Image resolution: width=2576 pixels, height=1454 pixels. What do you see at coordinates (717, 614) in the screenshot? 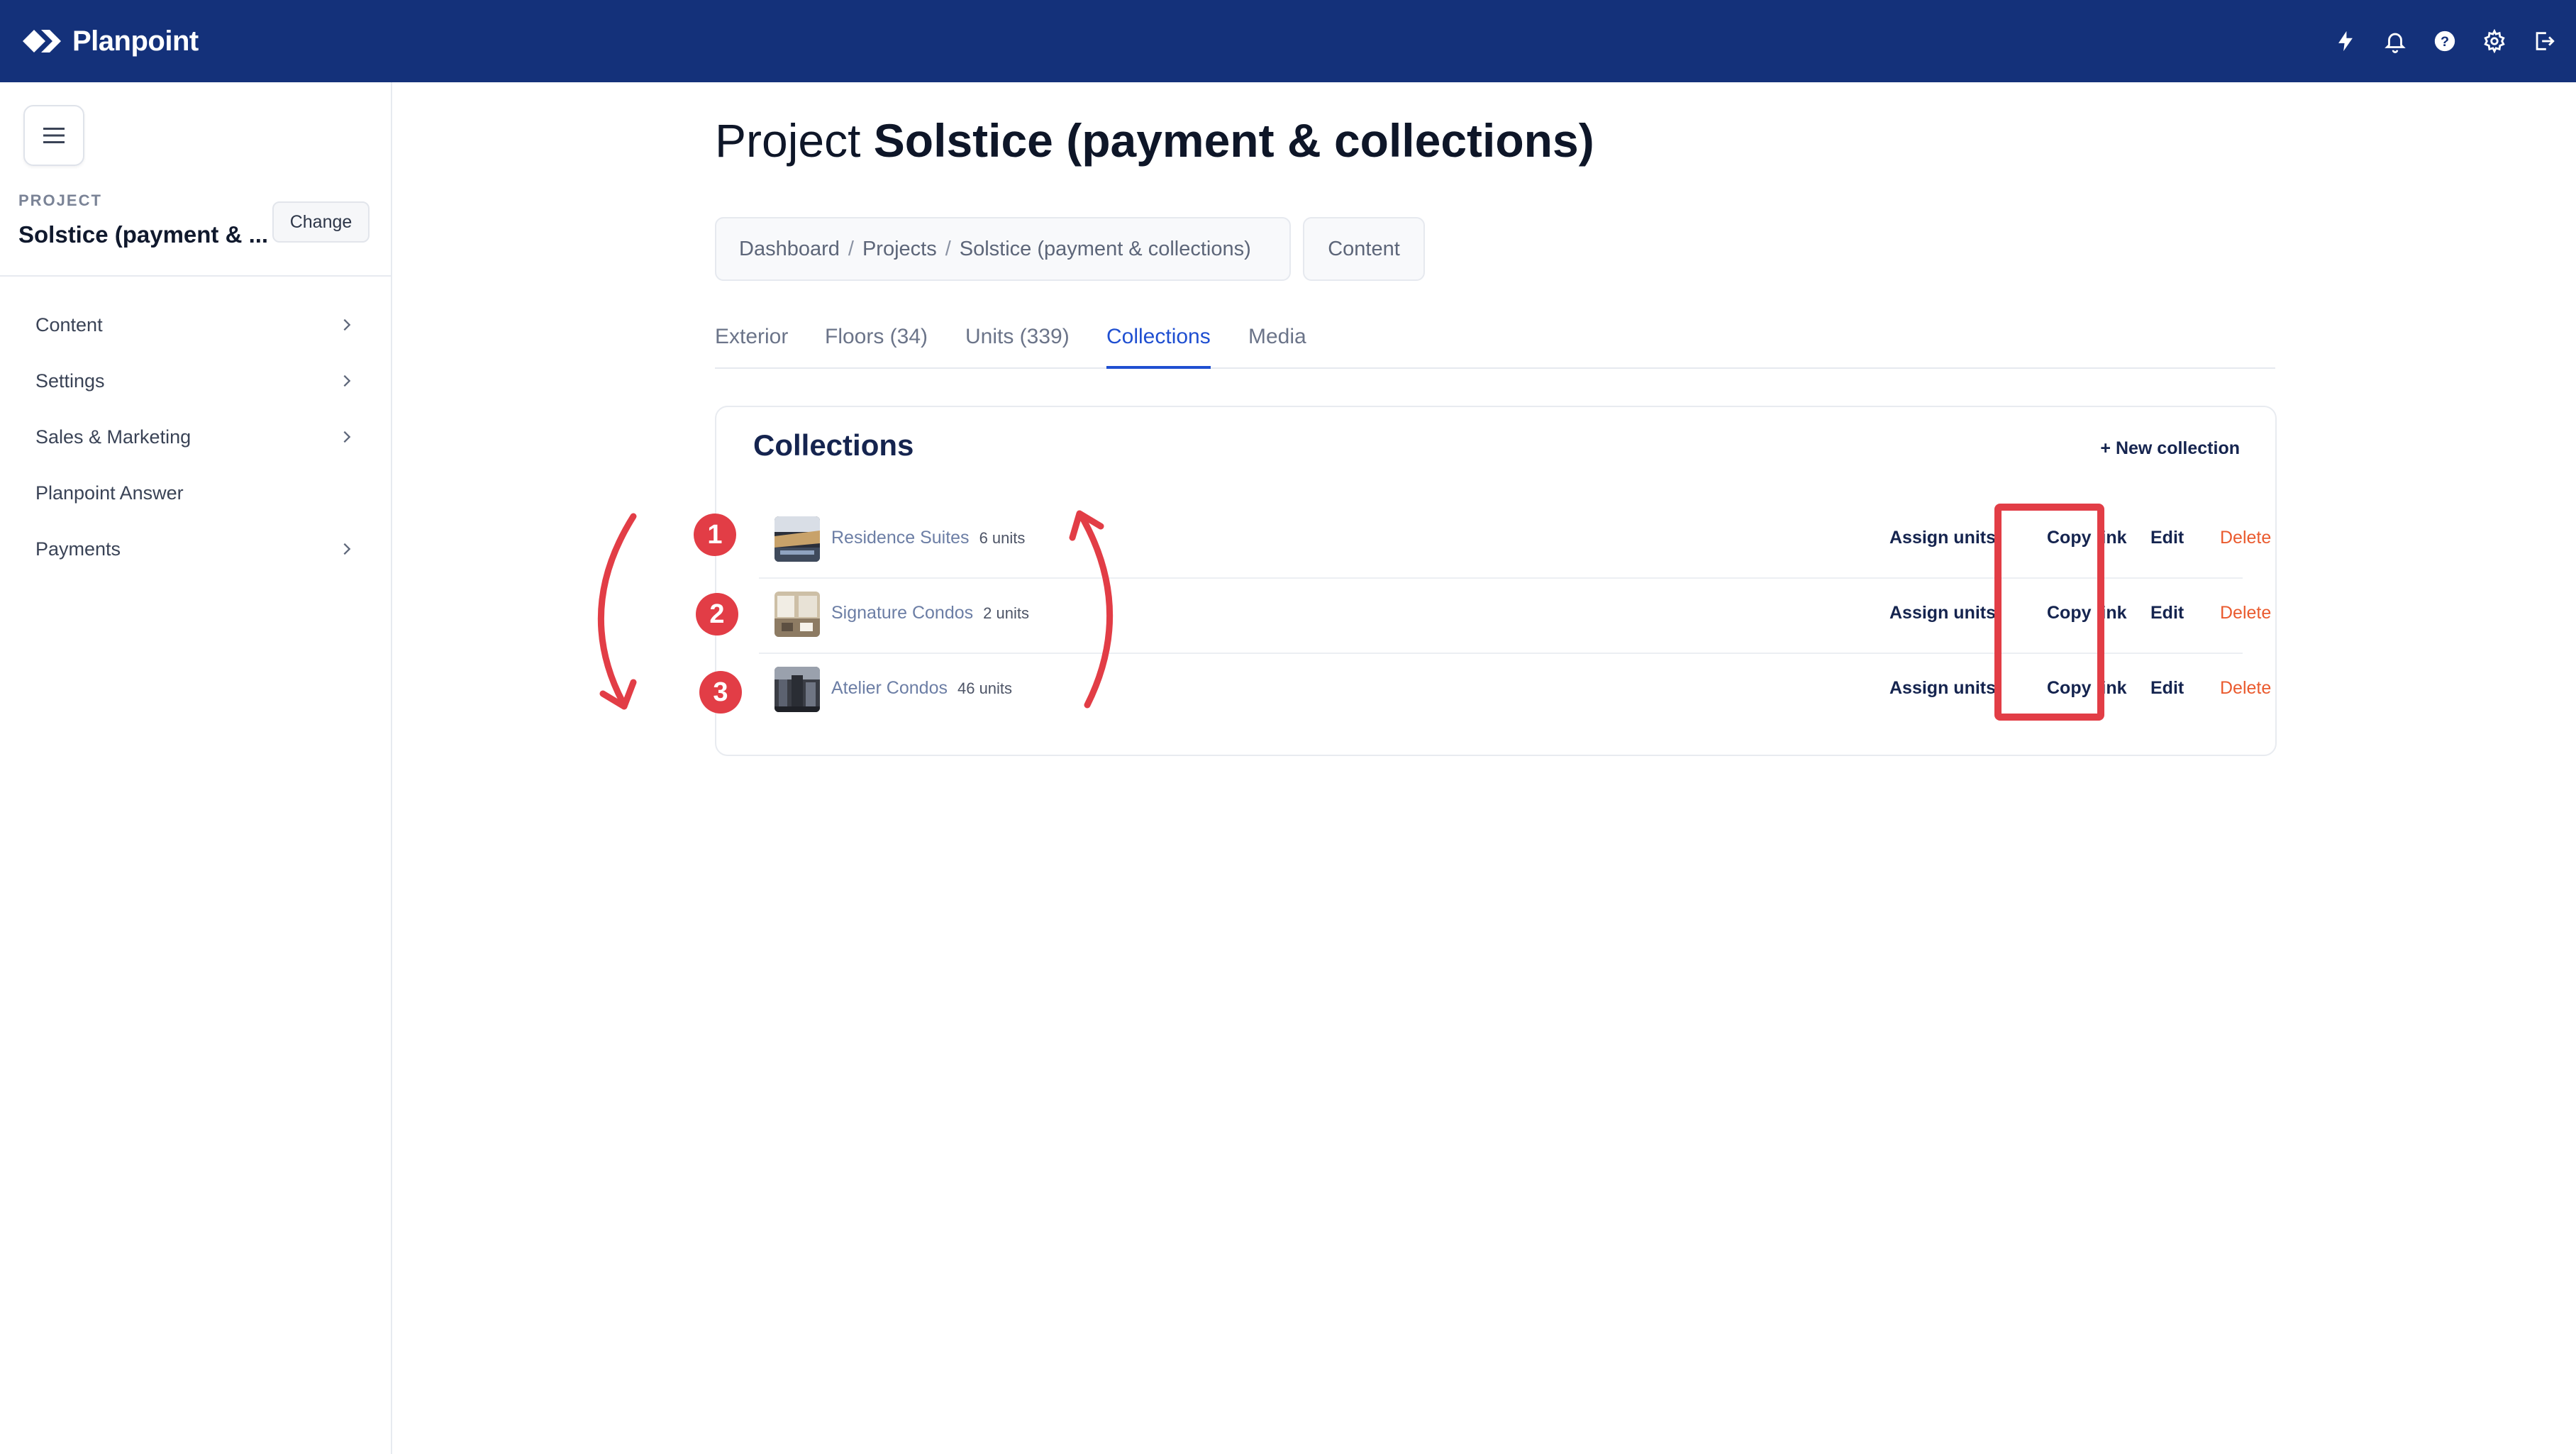
I see `annotation-badge-2: 2` at bounding box center [717, 614].